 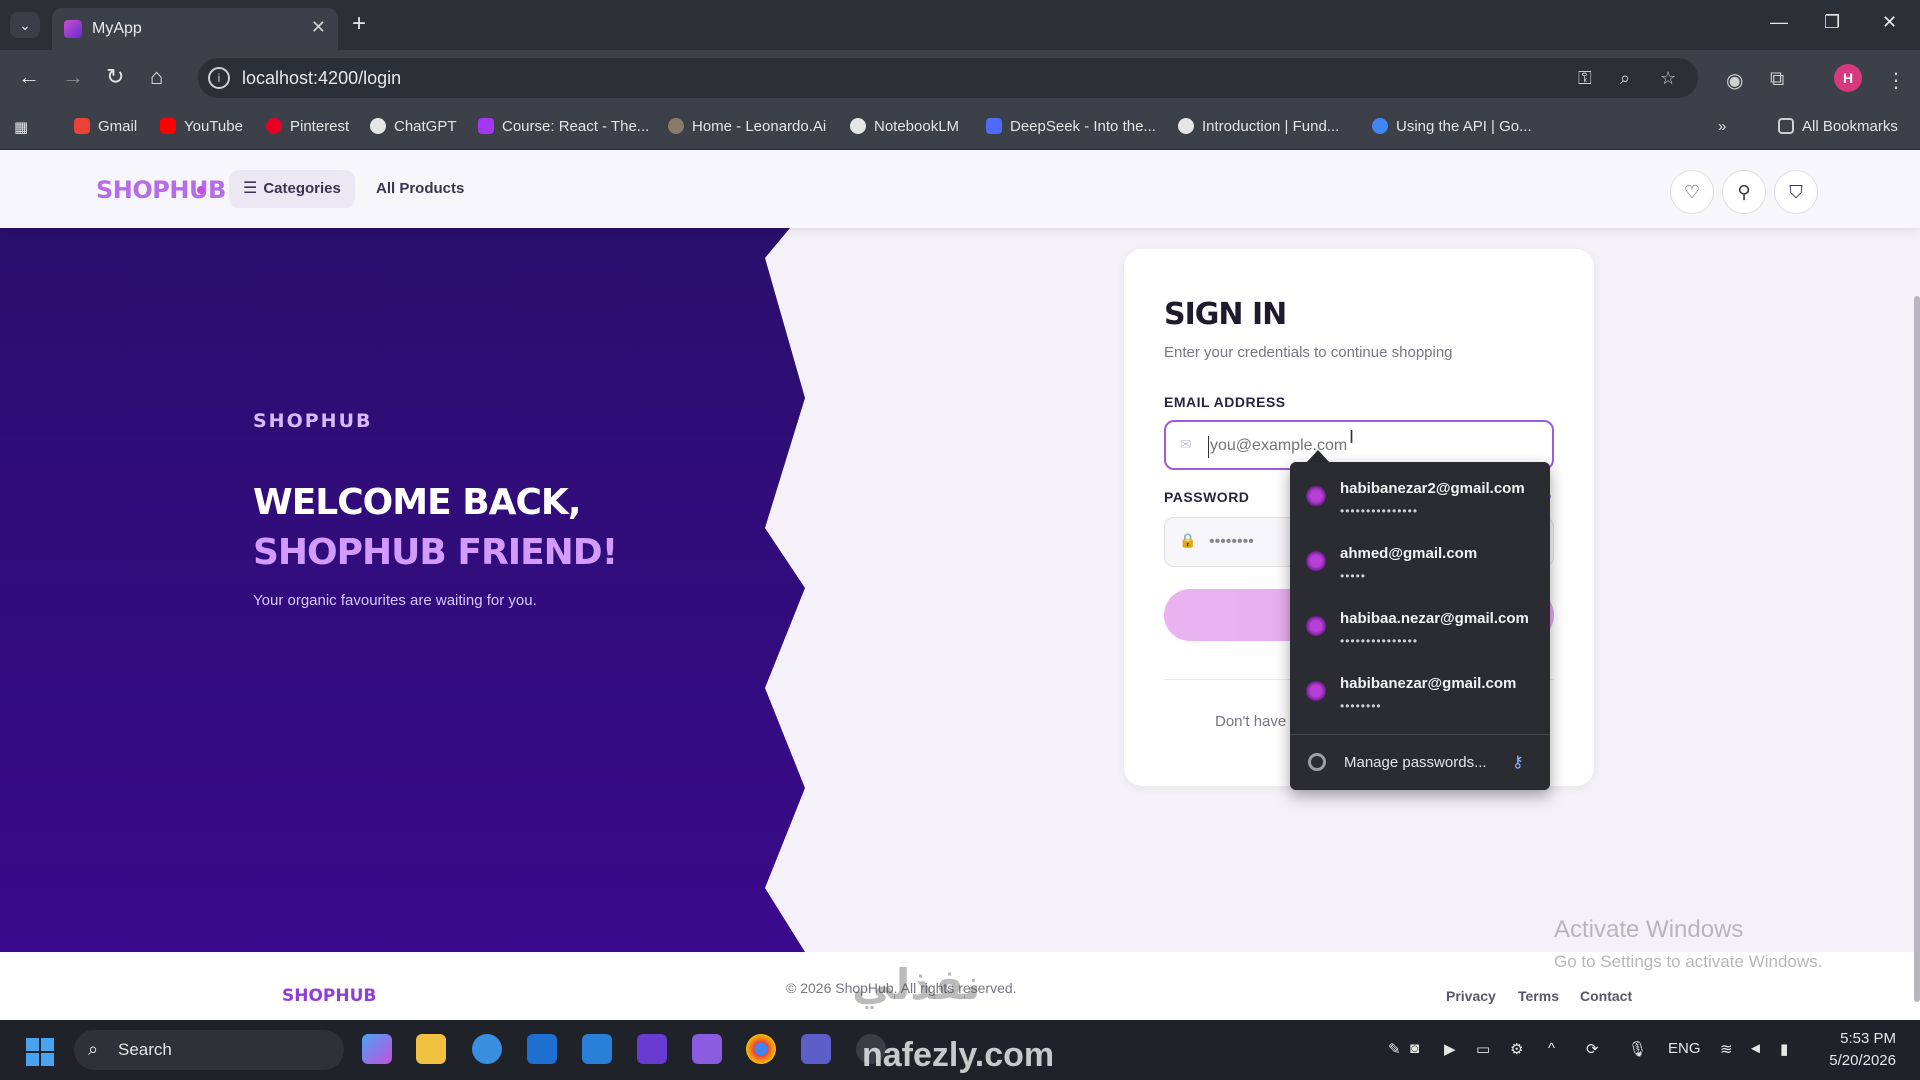 What do you see at coordinates (1625, 78) in the screenshot?
I see `zoom-icon: ⌕` at bounding box center [1625, 78].